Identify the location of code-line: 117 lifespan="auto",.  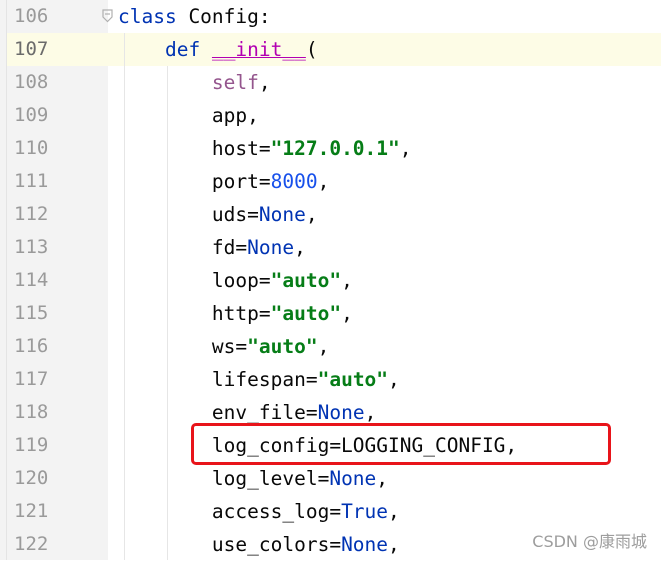
(330, 379).